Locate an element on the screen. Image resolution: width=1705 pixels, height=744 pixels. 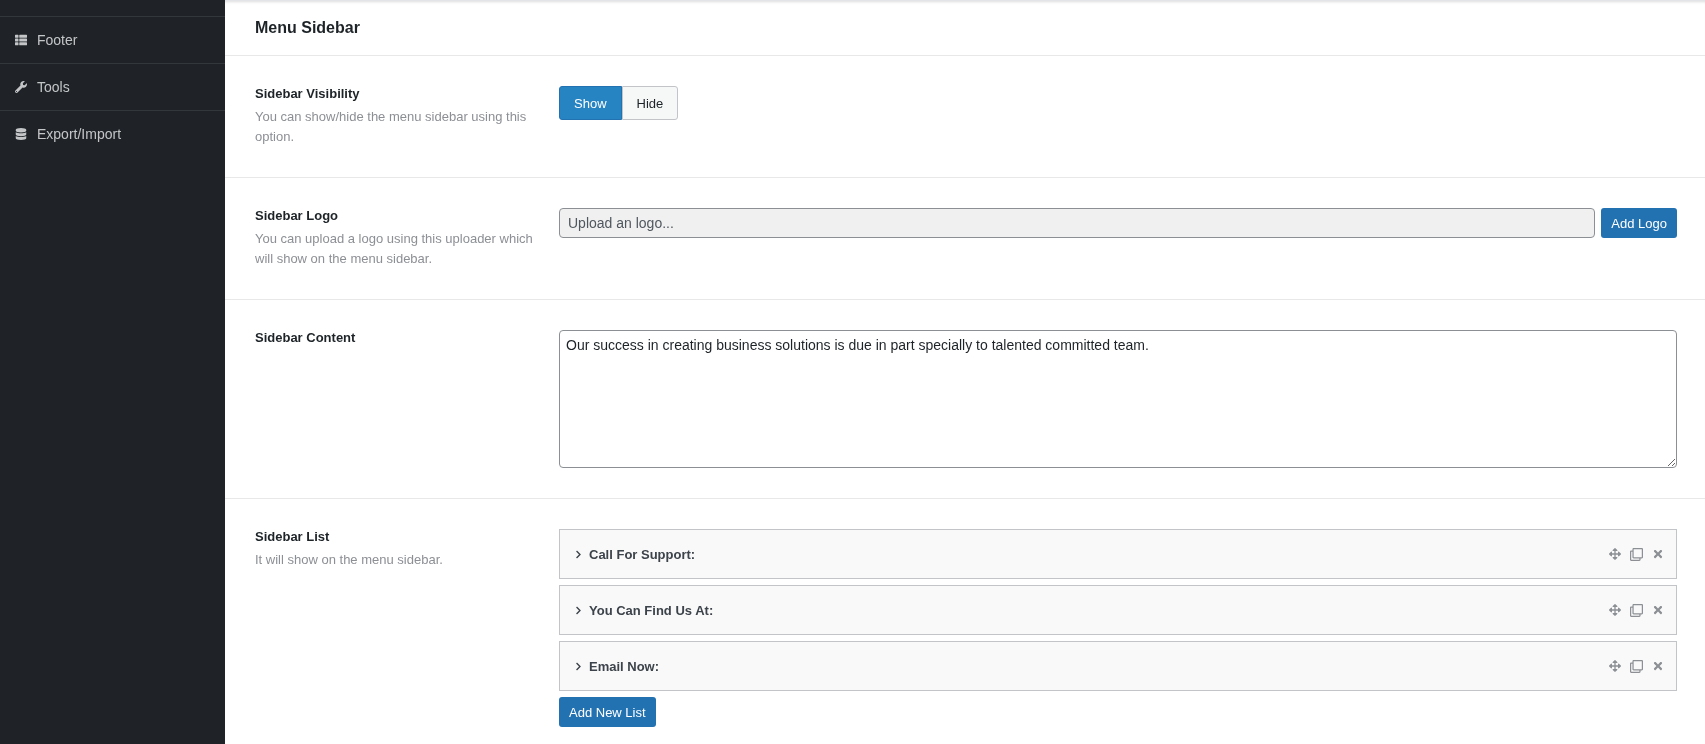
list-item-toggle: Email Now: is located at coordinates (617, 666).